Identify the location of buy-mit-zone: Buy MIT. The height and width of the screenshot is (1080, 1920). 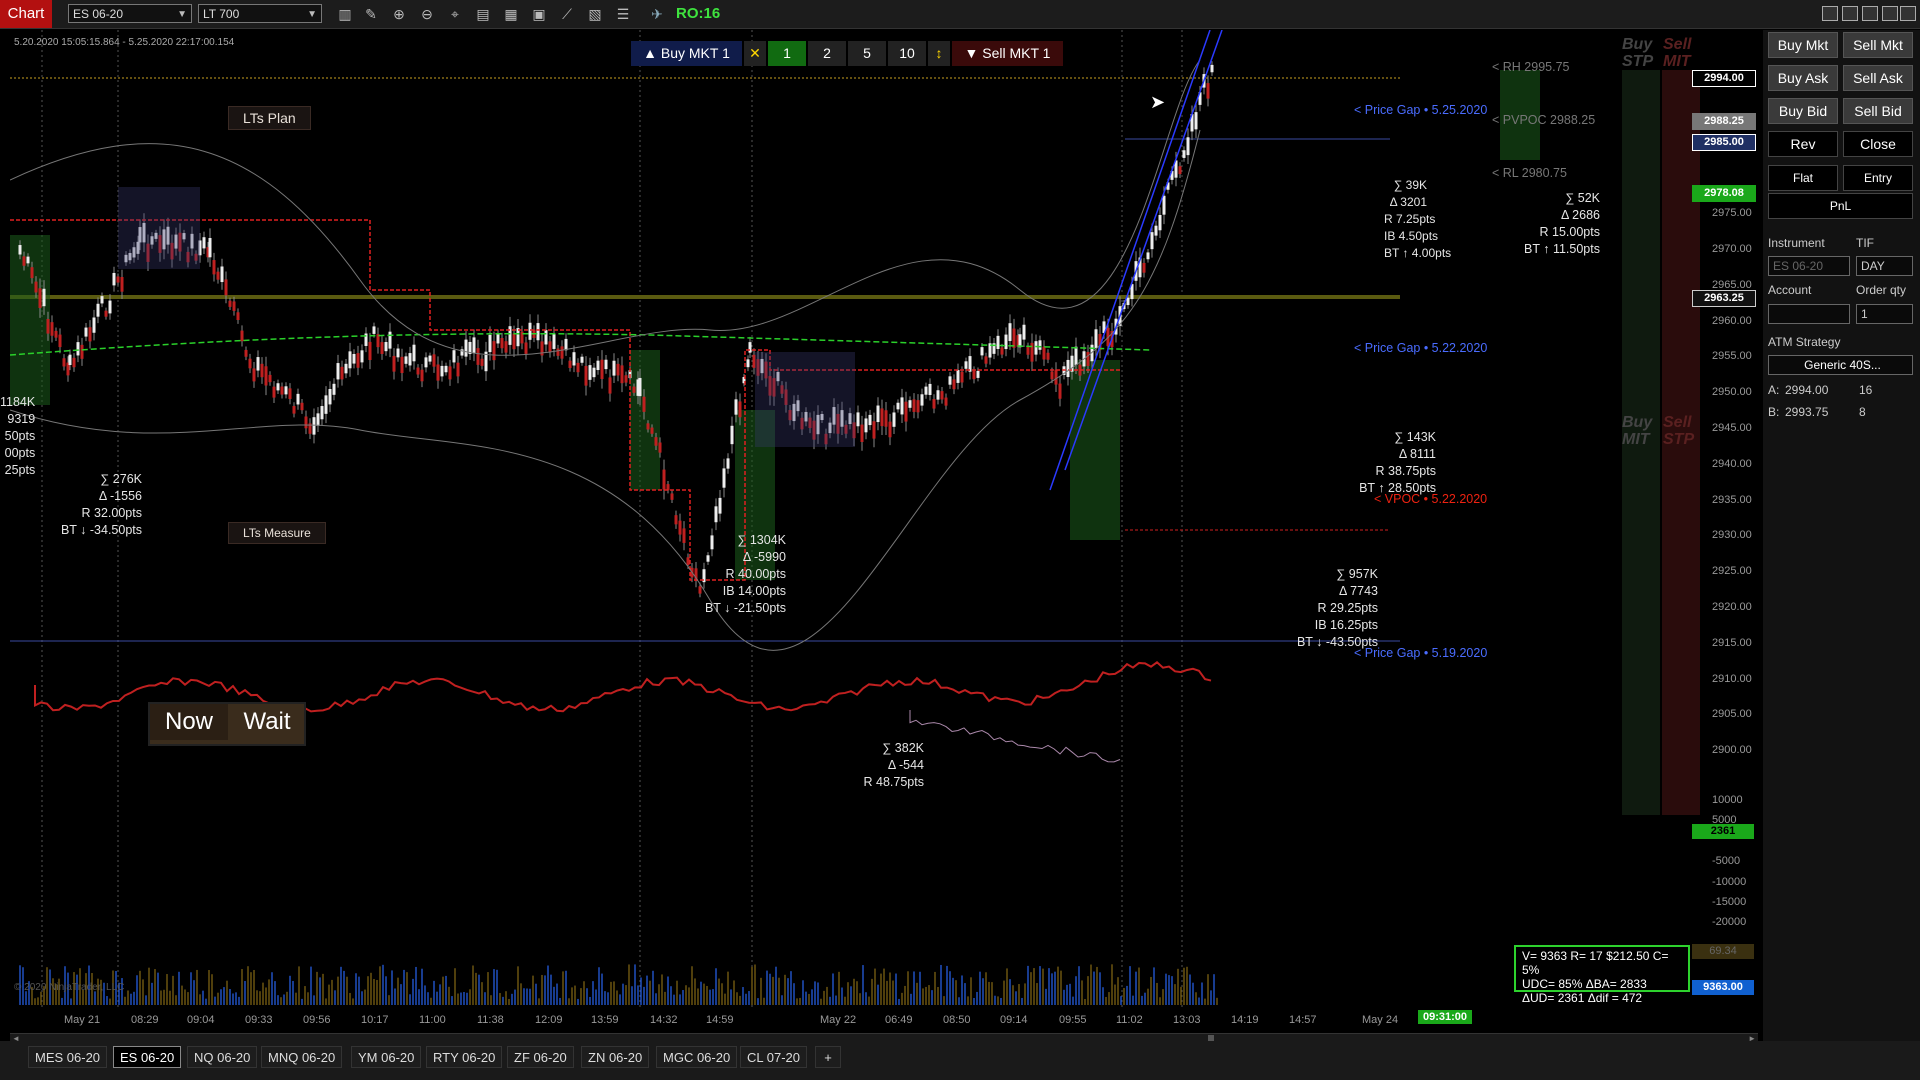
(1639, 431).